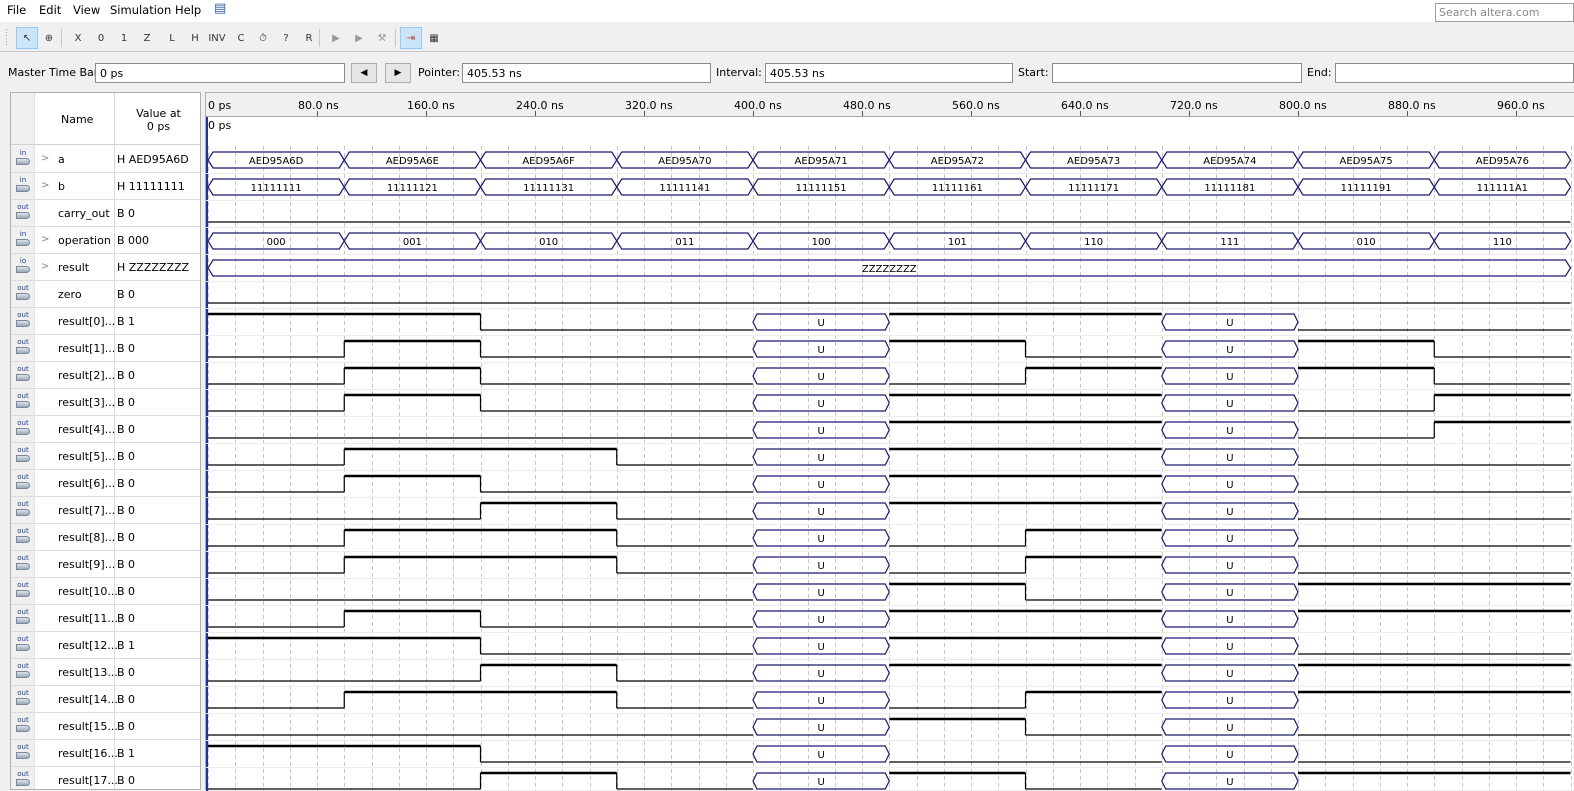 The height and width of the screenshot is (791, 1574). I want to click on end-input, so click(1454, 73).